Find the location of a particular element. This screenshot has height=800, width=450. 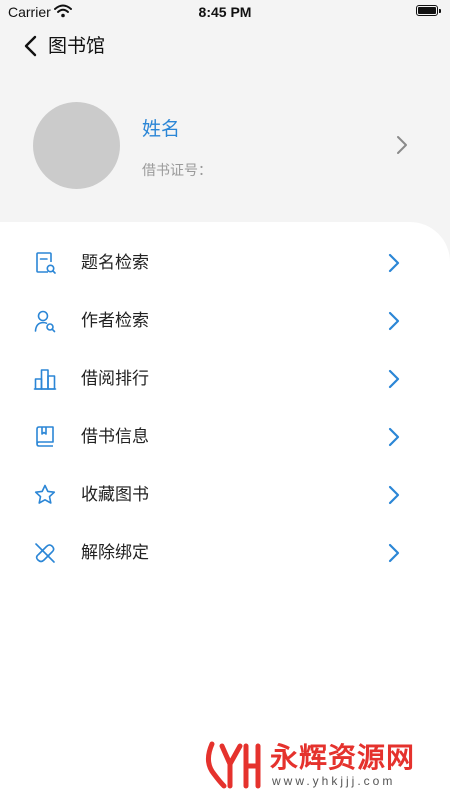

back-arrow-icon is located at coordinates (32, 46).